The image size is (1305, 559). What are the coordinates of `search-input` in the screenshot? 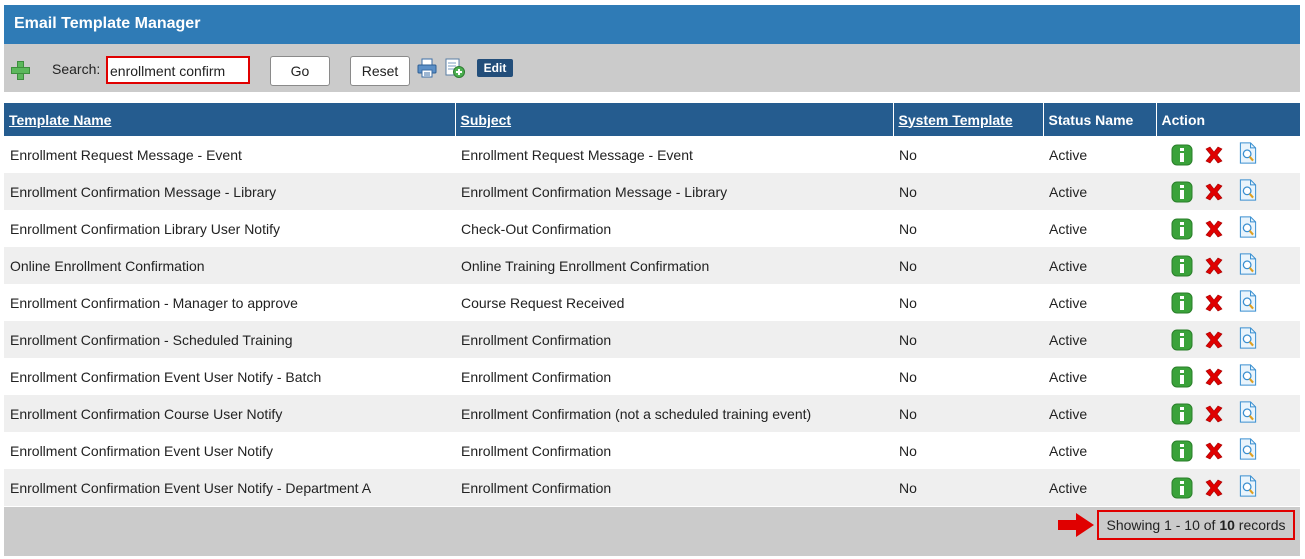 It's located at (178, 70).